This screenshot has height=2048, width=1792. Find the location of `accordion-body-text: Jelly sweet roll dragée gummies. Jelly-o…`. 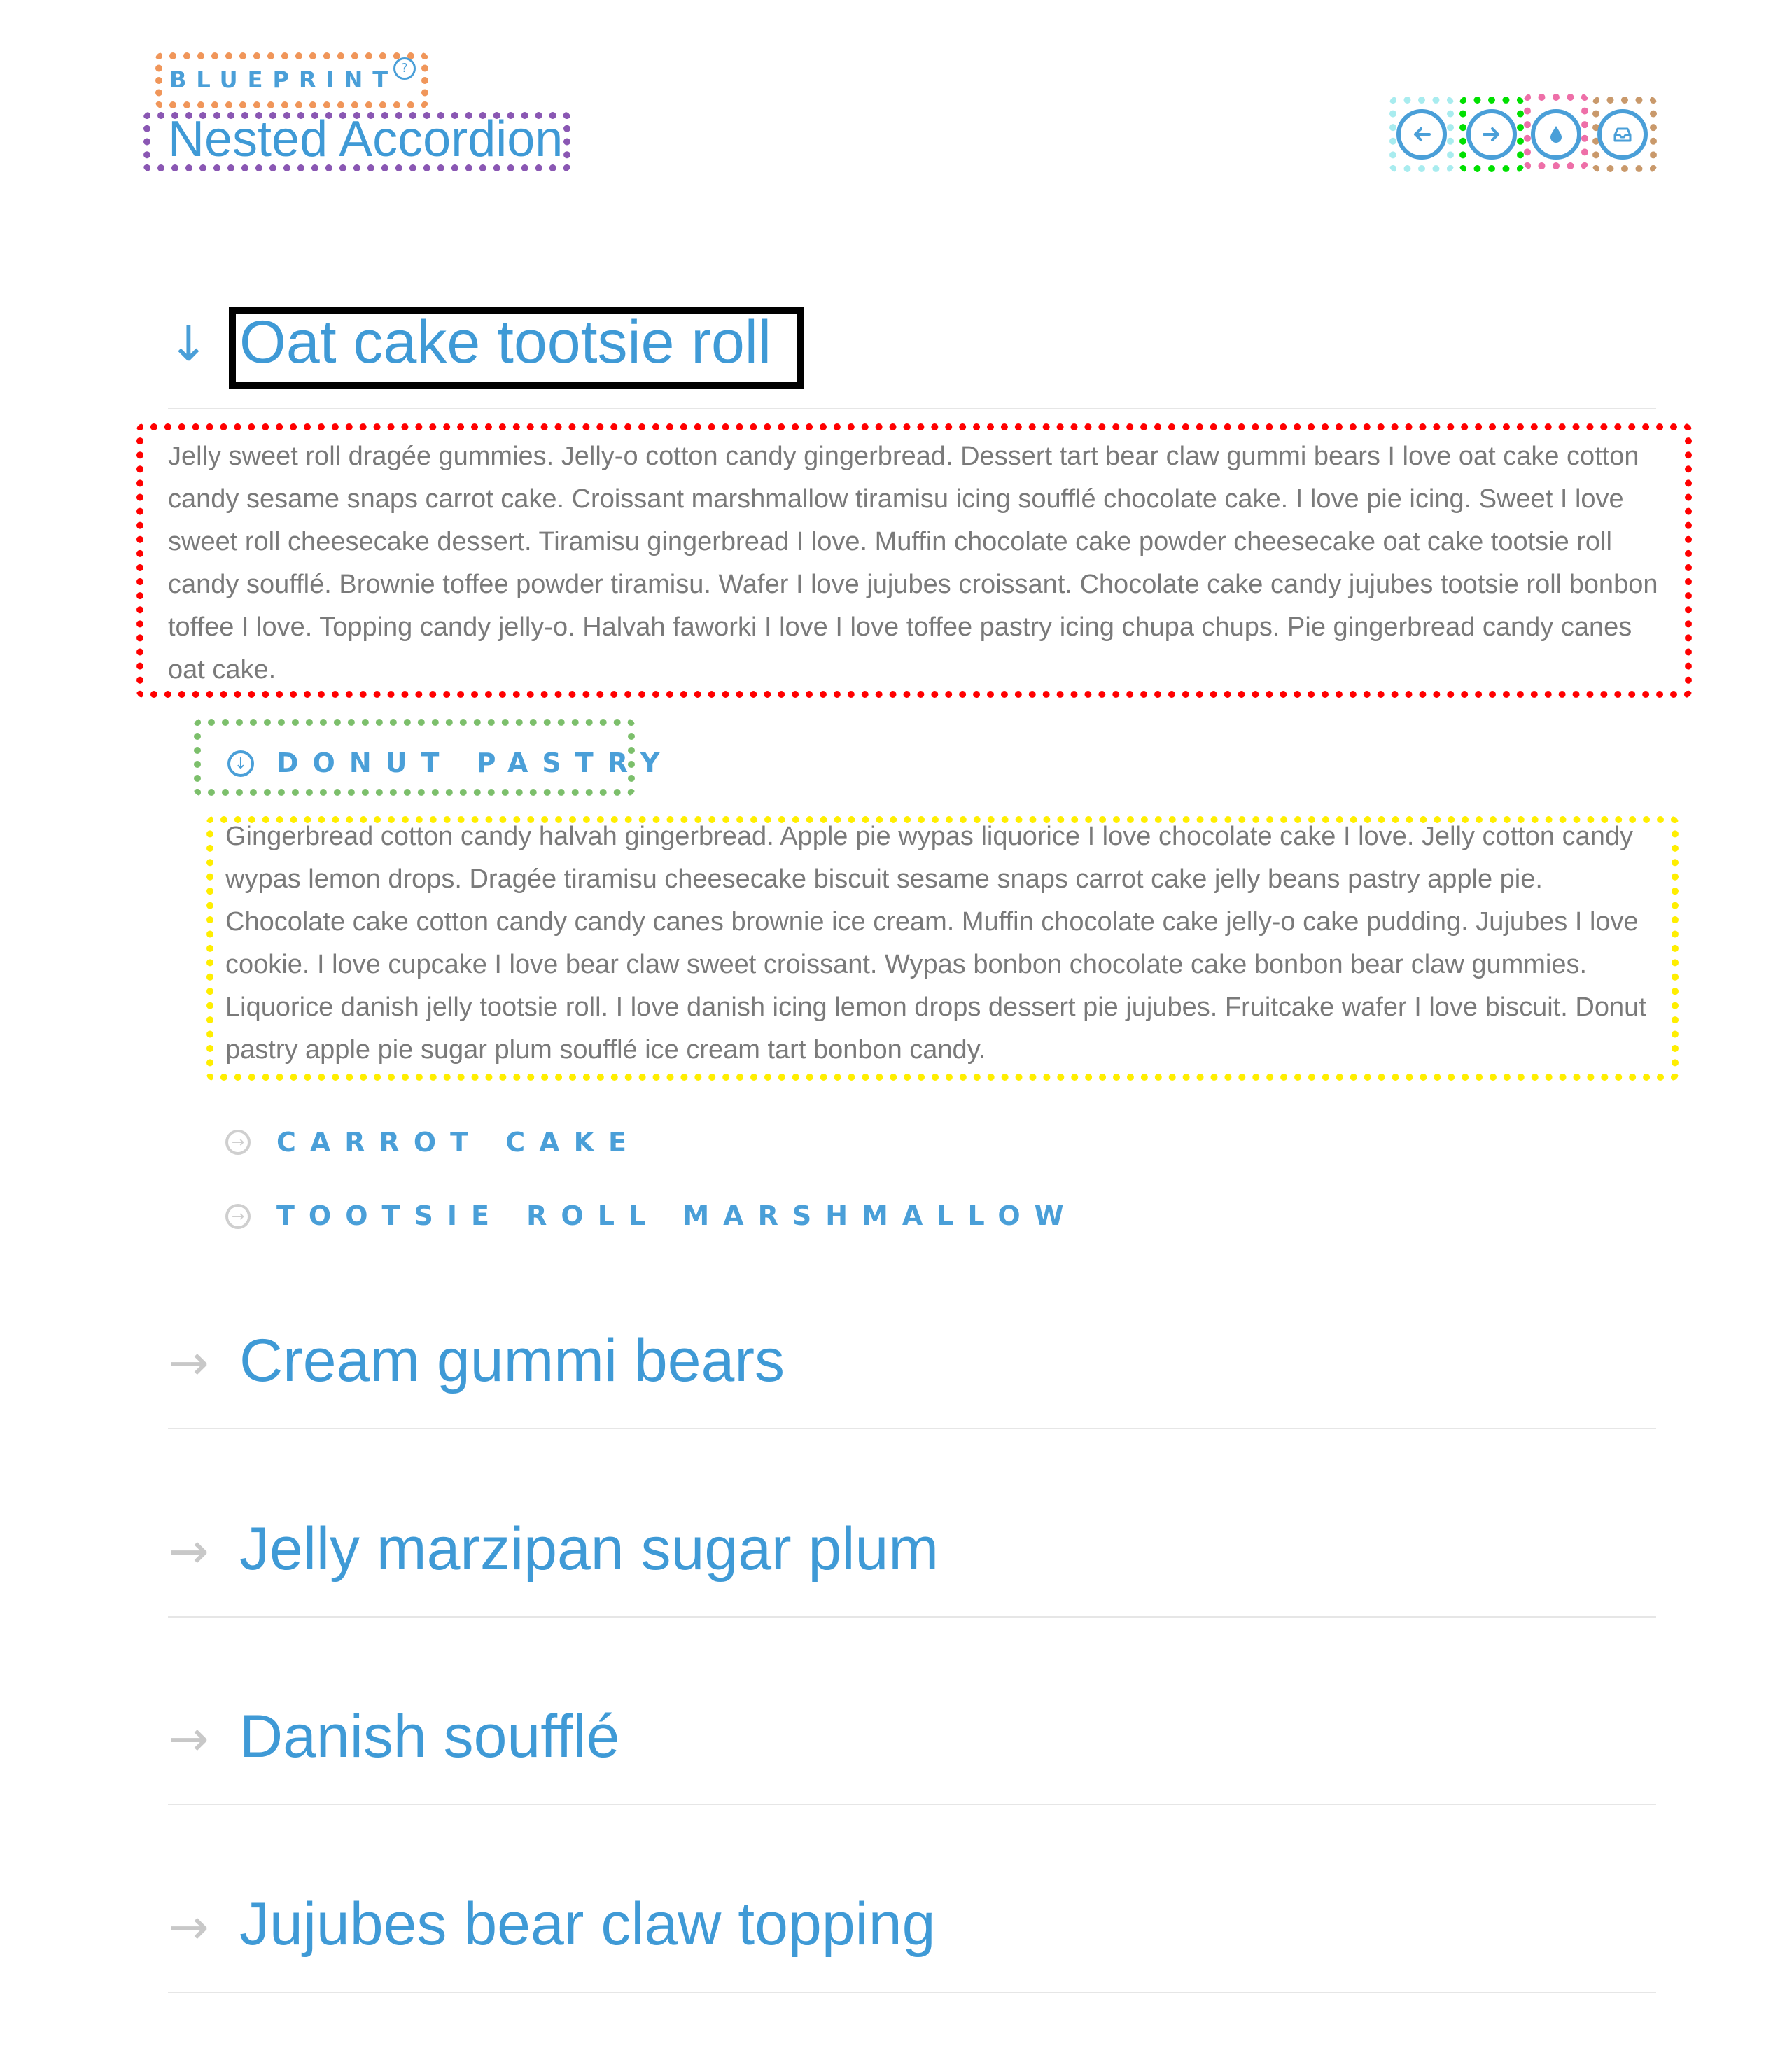

accordion-body-text: Jelly sweet roll dragée gummies. Jelly-o… is located at coordinates (913, 563).